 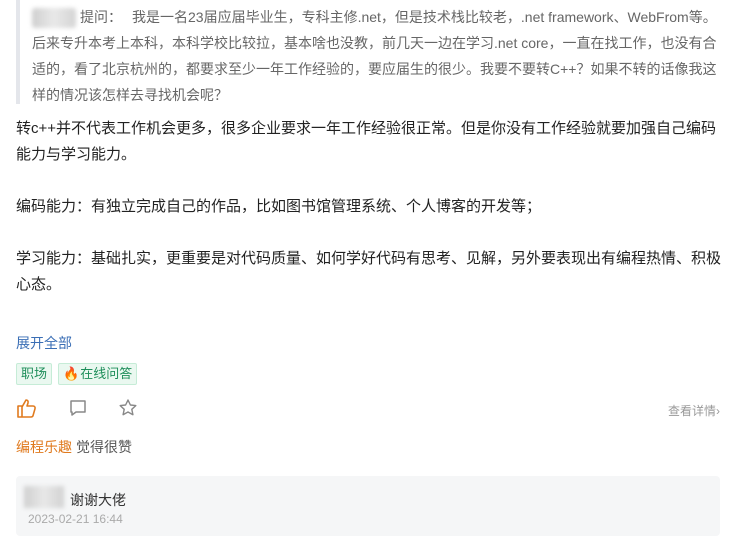 I want to click on expand-all-link: 展开全部, so click(x=44, y=343).